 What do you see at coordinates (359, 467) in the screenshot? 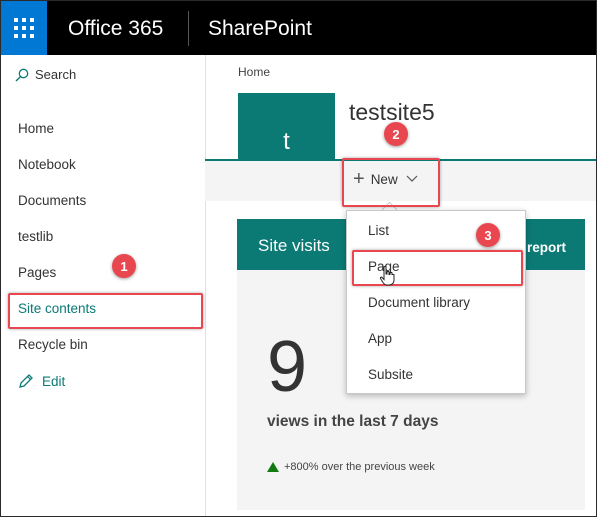
I see `trend-text: +800% over the previous week` at bounding box center [359, 467].